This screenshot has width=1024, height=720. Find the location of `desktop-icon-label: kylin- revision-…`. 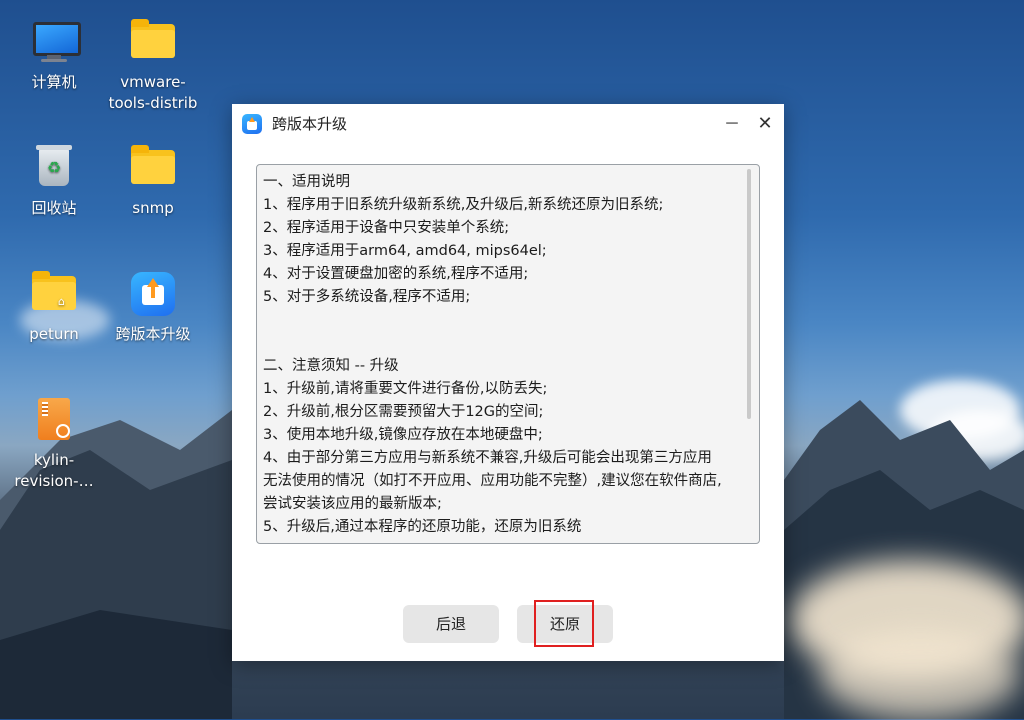

desktop-icon-label: kylin- revision-… is located at coordinates (54, 470).